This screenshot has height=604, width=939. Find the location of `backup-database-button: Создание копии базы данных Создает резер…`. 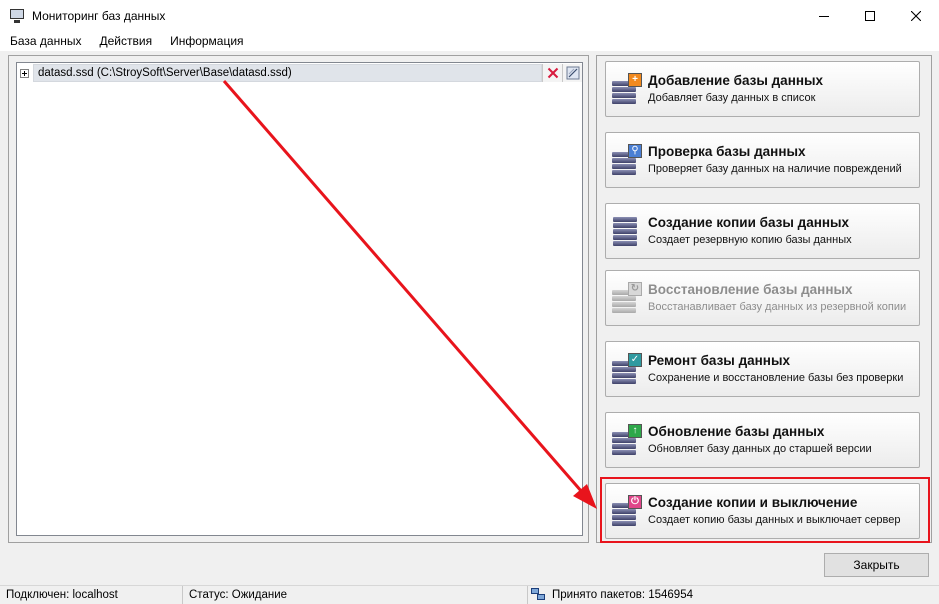

backup-database-button: Создание копии базы данных Создает резер… is located at coordinates (762, 231).